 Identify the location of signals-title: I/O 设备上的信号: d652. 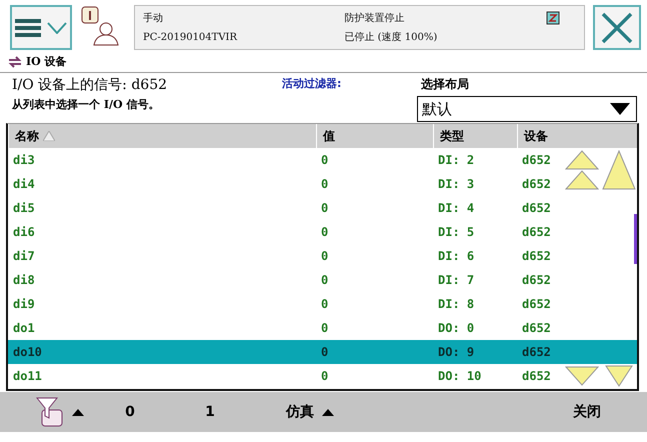
(90, 85).